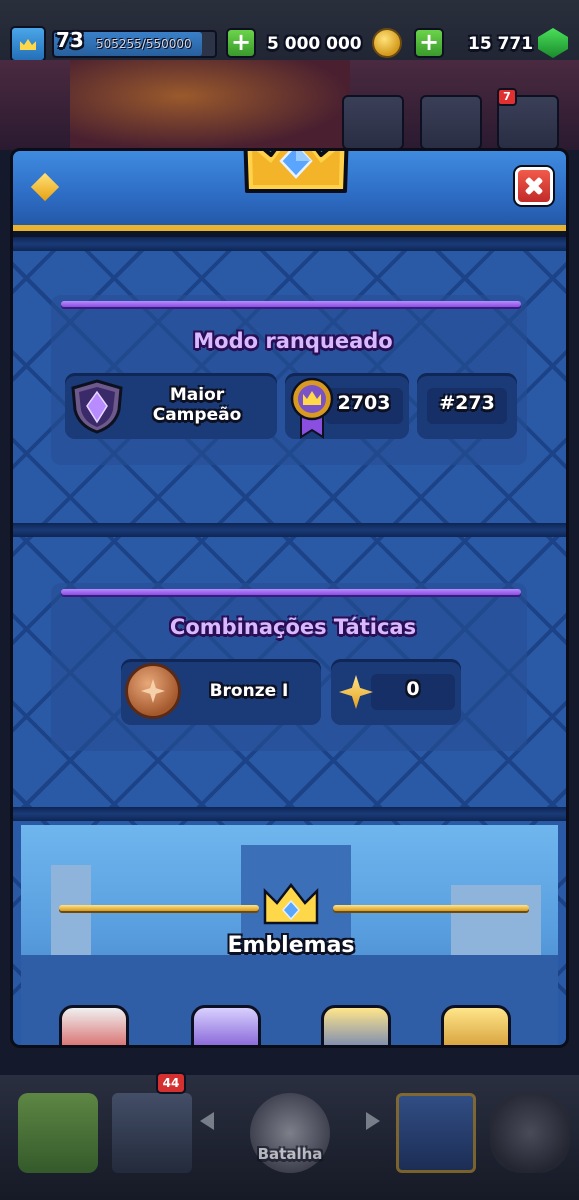 This screenshot has width=579, height=1200. What do you see at coordinates (291, 945) in the screenshot?
I see `emblems-title: Emblemas` at bounding box center [291, 945].